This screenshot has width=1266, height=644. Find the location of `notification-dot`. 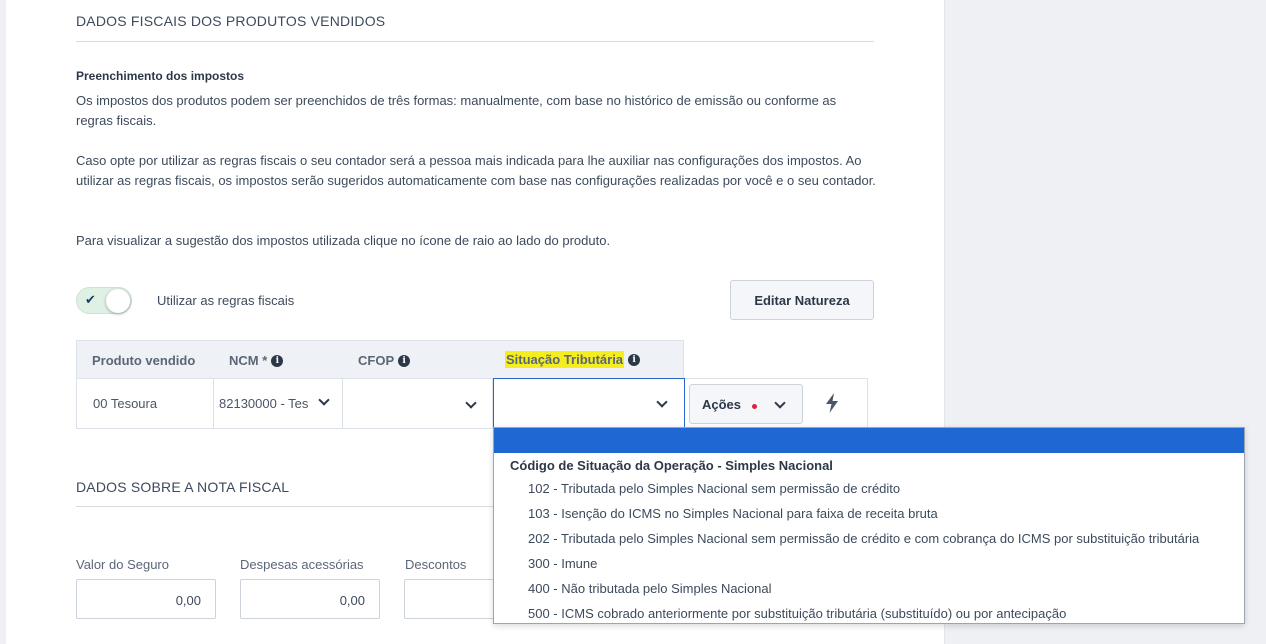

notification-dot is located at coordinates (754, 406).